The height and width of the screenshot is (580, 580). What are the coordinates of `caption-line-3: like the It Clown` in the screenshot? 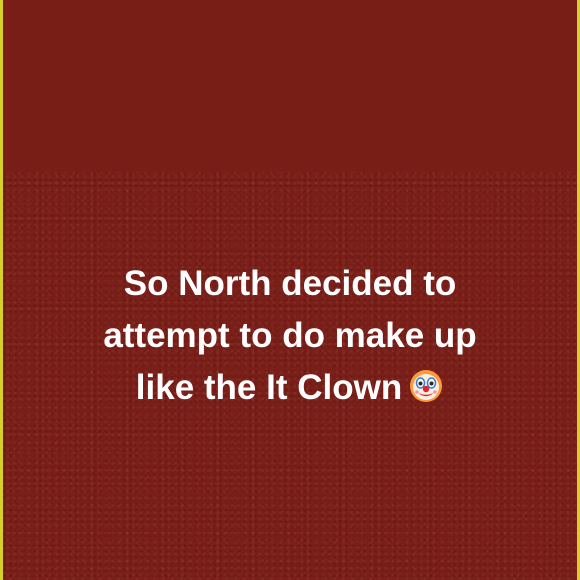 It's located at (269, 387).